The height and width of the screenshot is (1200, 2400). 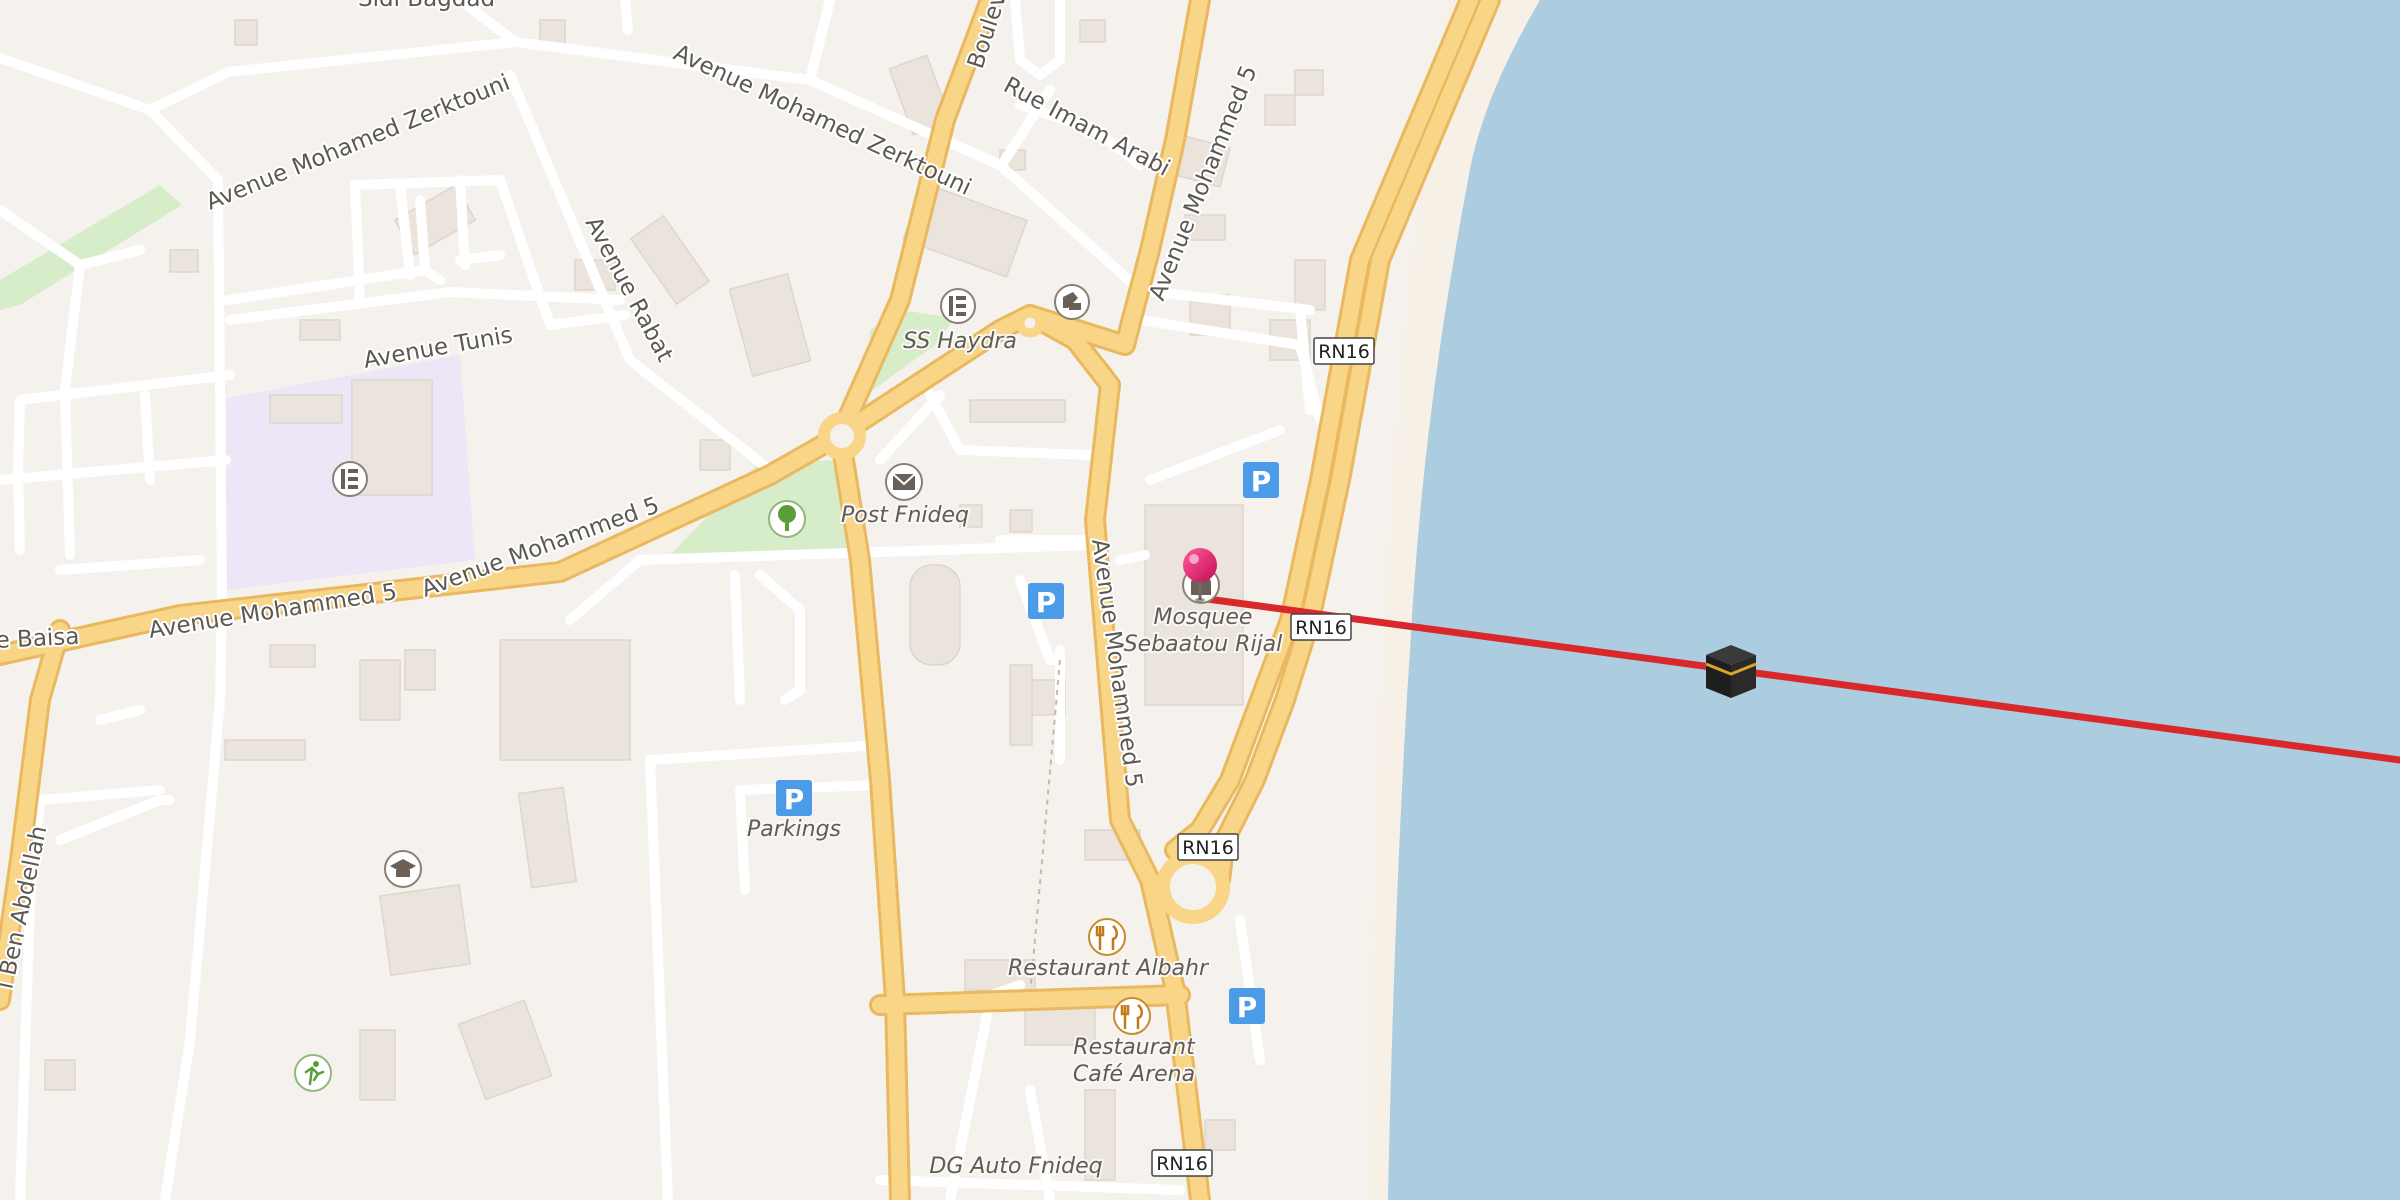 I want to click on poi-label-restaurant-albahr: Restaurant Albahr, so click(x=1109, y=968).